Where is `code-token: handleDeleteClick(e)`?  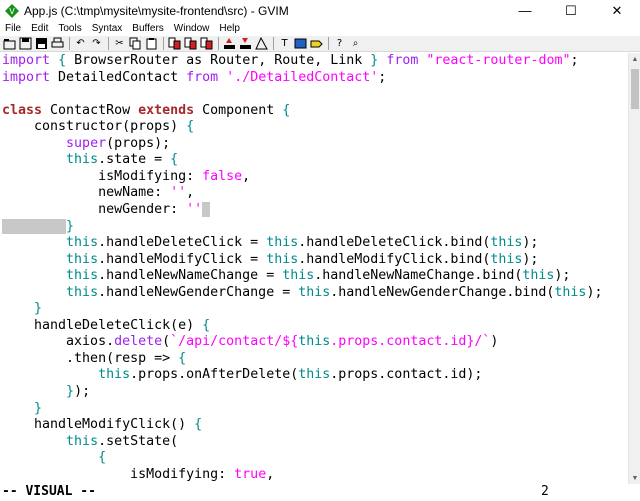 code-token: handleDeleteClick(e) is located at coordinates (102, 325).